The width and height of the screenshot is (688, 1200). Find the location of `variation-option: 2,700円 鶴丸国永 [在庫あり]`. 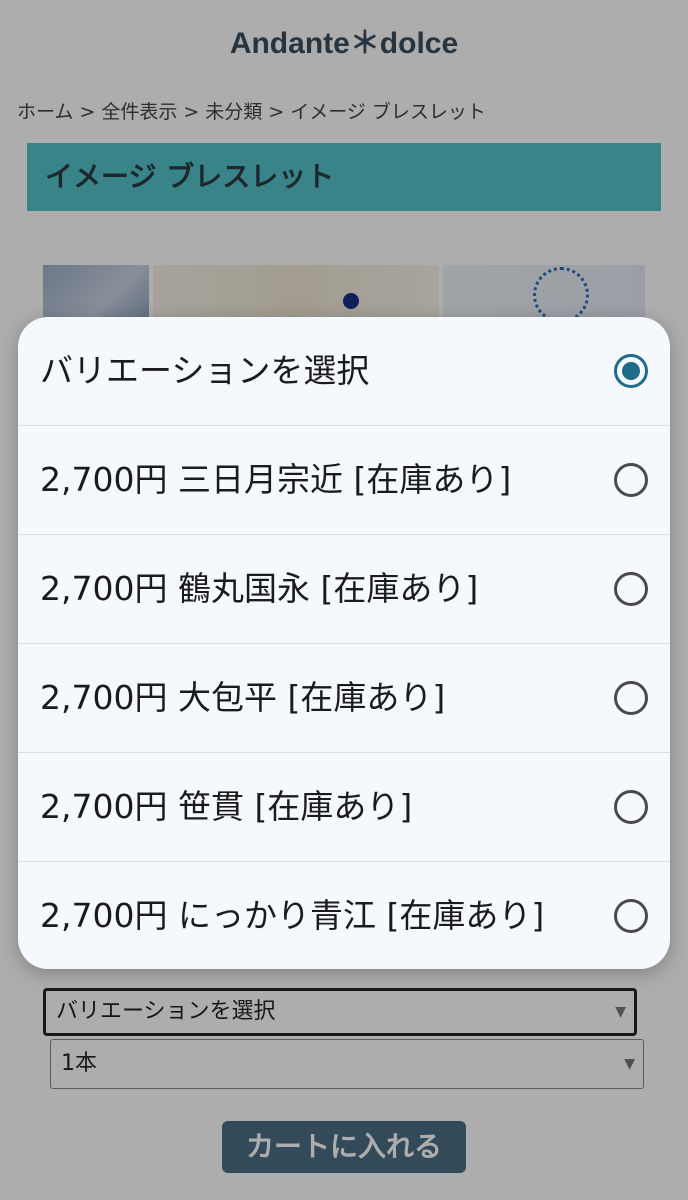

variation-option: 2,700円 鶴丸国永 [在庫あり] is located at coordinates (344, 588).